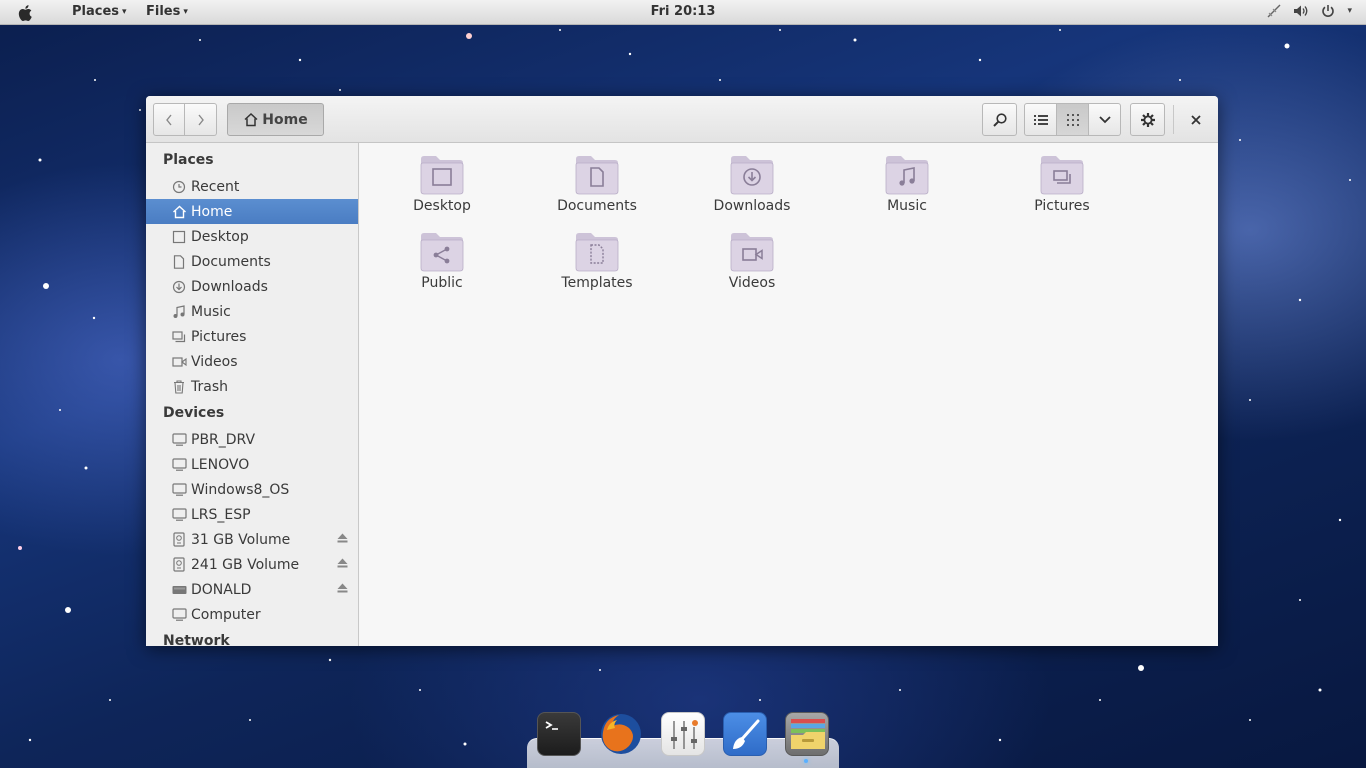 The height and width of the screenshot is (768, 1366). I want to click on grid-view-icon, so click(1072, 119).